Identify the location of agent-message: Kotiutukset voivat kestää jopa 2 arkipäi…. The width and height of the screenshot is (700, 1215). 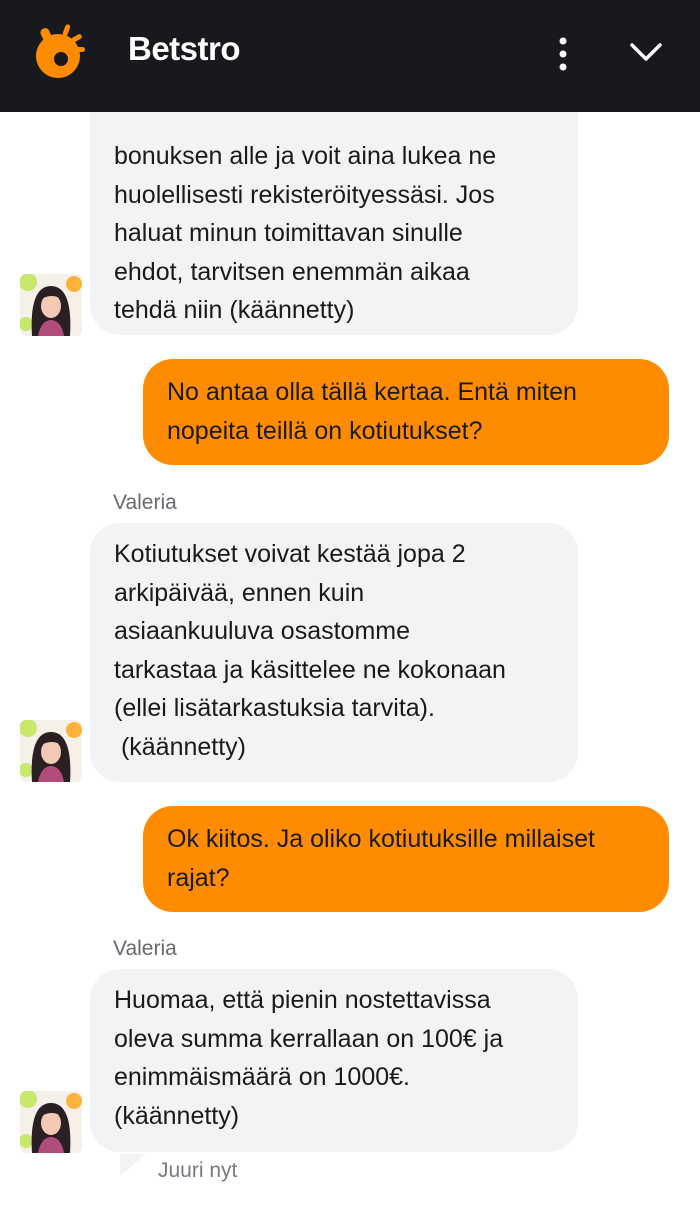
(334, 652).